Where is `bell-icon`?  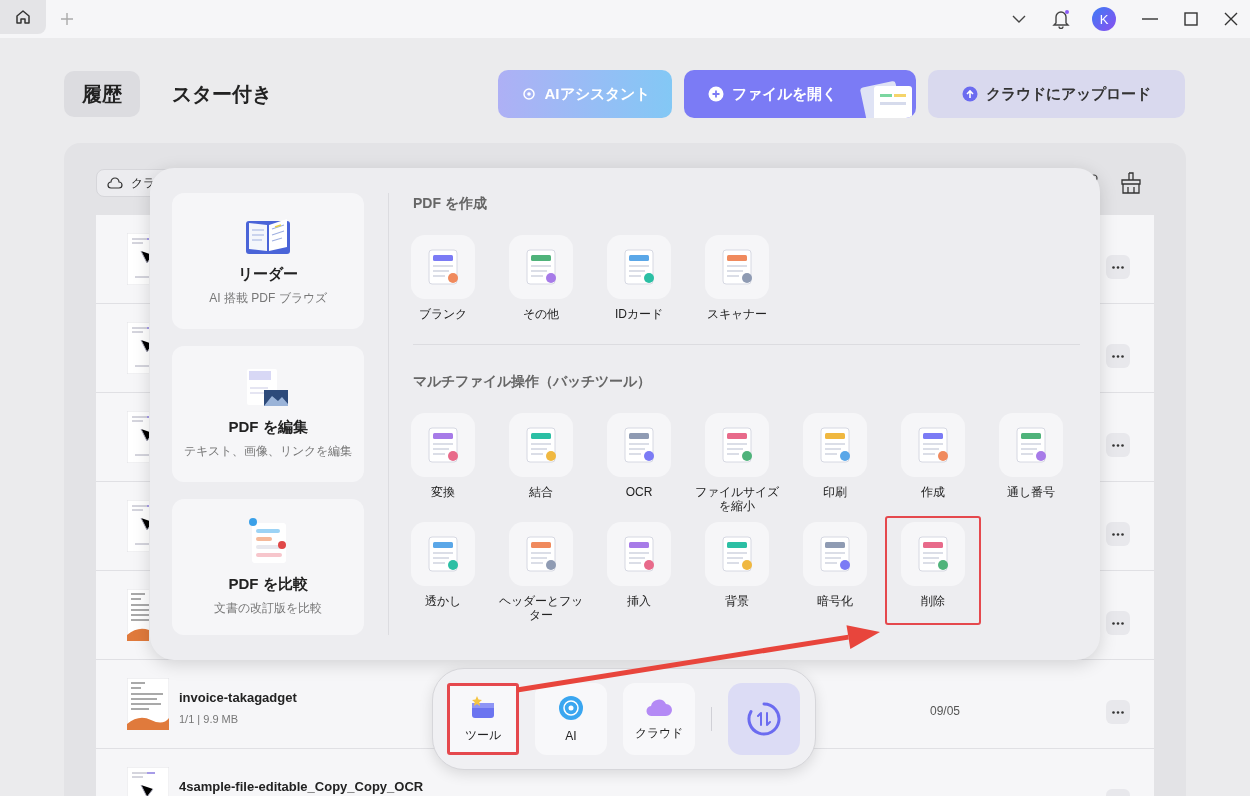 bell-icon is located at coordinates (1061, 19).